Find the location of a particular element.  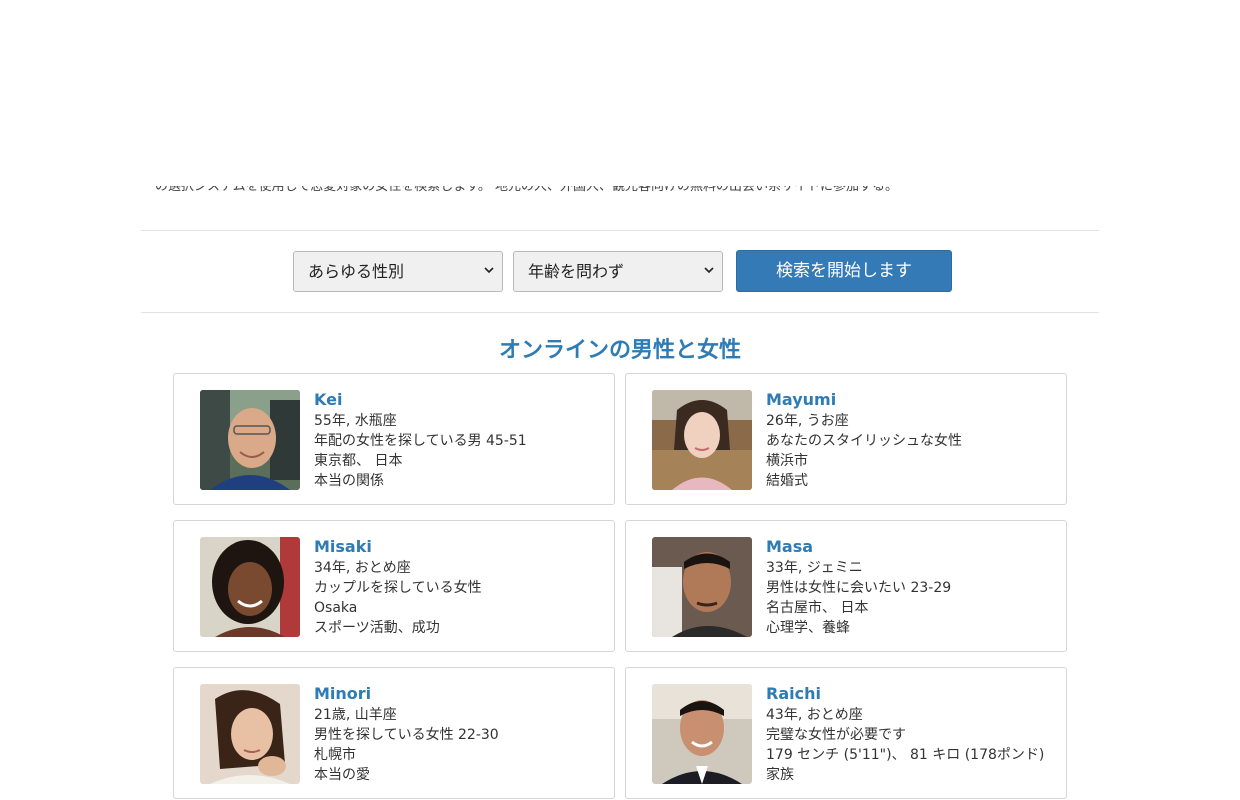

profile-age-sign: 55年, 水瓶座 is located at coordinates (355, 421).